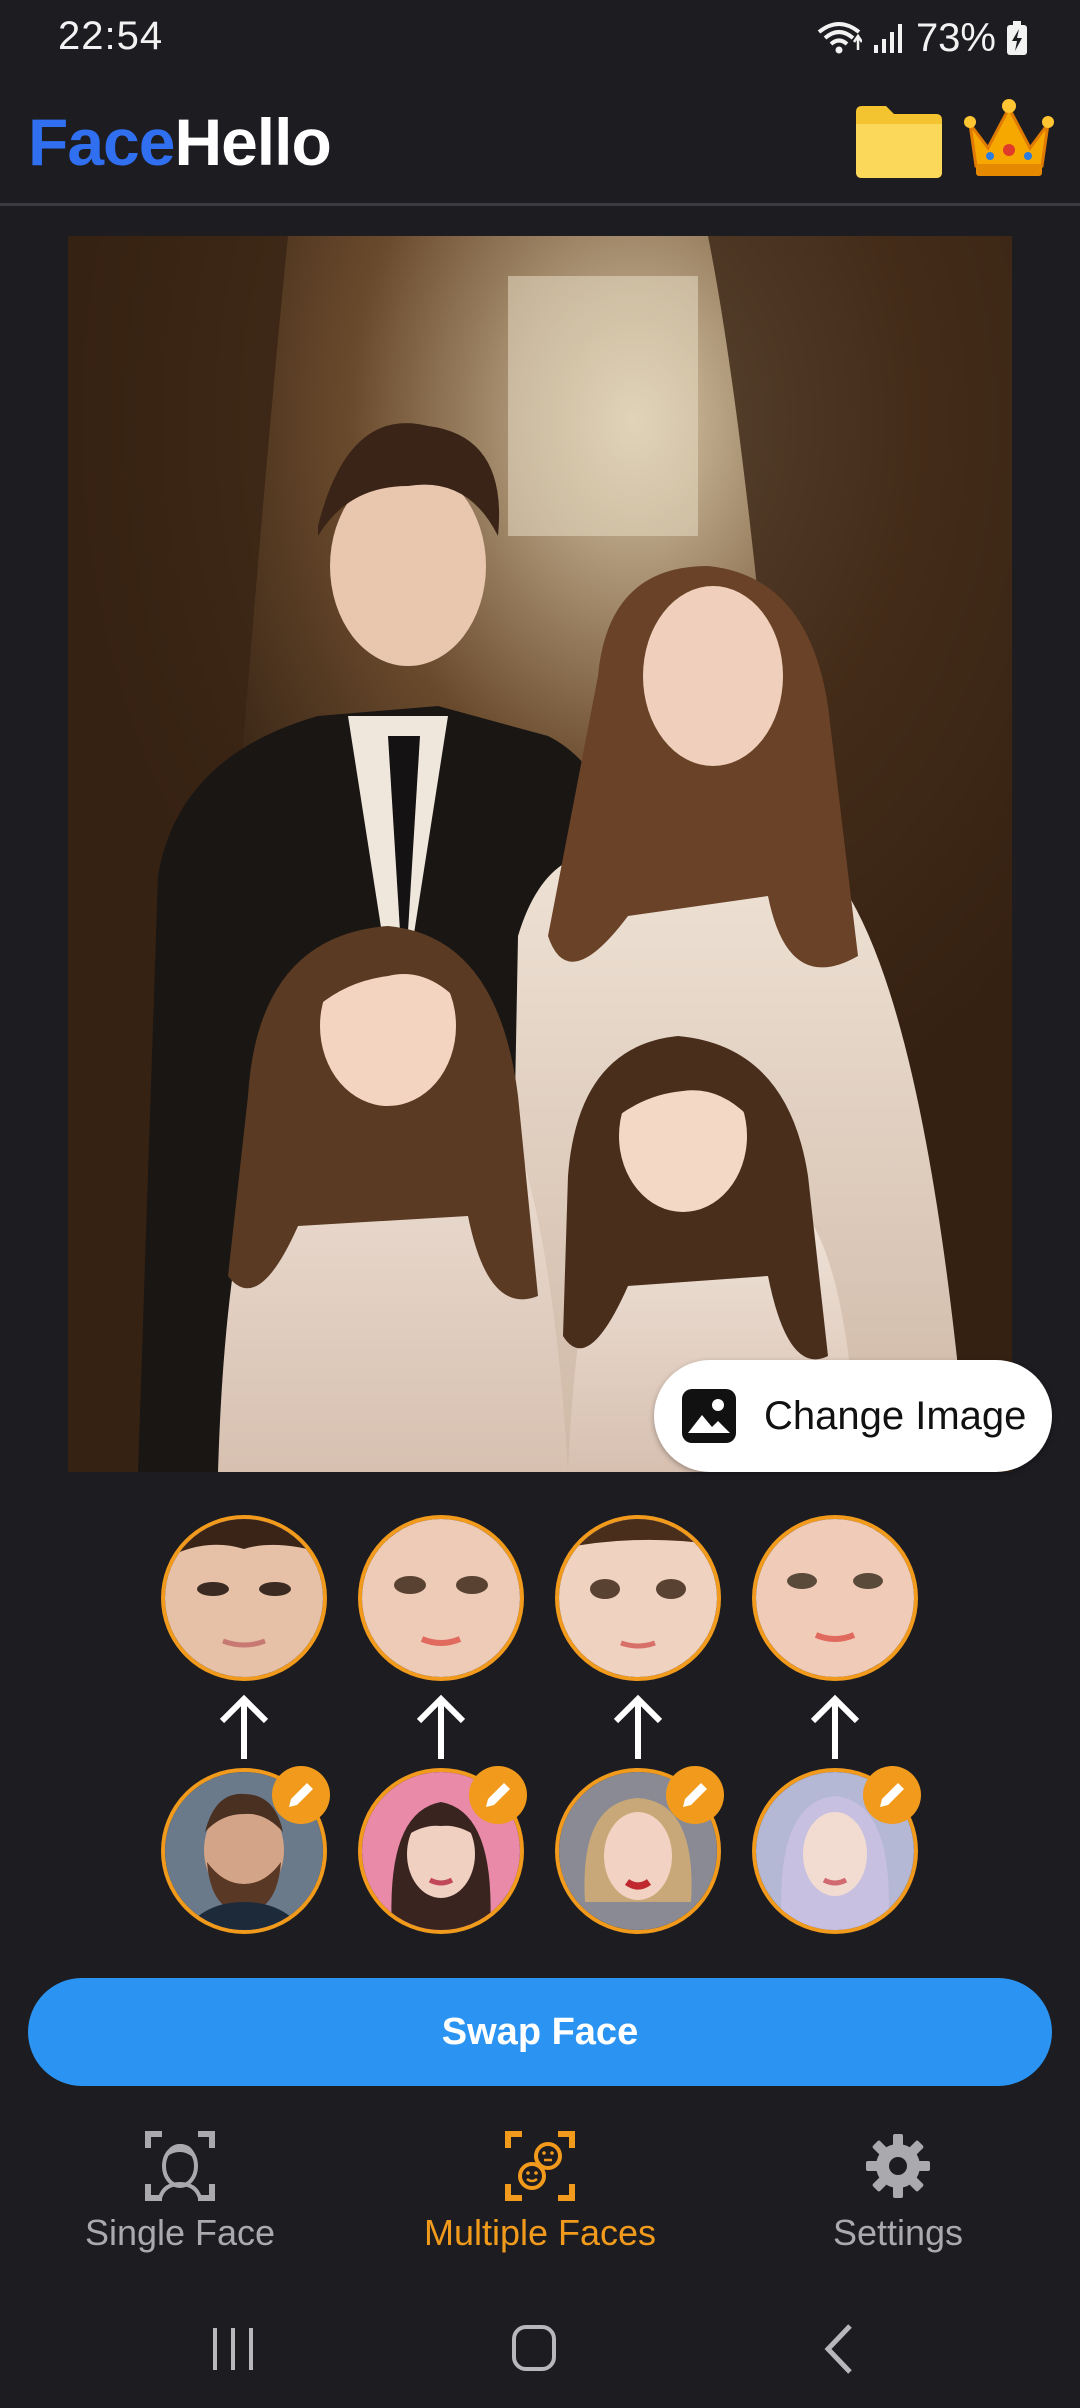  Describe the element at coordinates (540, 2032) in the screenshot. I see `swap-face-button: Swap Face` at that location.